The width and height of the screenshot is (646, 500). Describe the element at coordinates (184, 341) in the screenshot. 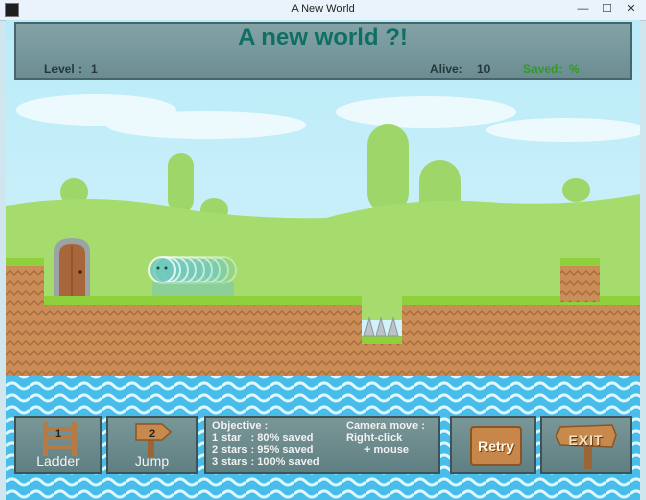

I see `ground-left-dirt` at that location.